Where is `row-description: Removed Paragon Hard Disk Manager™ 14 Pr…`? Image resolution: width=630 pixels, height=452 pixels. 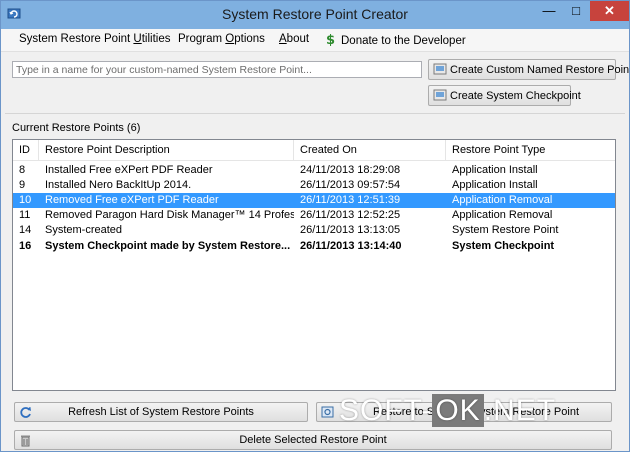 row-description: Removed Paragon Hard Disk Manager™ 14 Pr… is located at coordinates (169, 215).